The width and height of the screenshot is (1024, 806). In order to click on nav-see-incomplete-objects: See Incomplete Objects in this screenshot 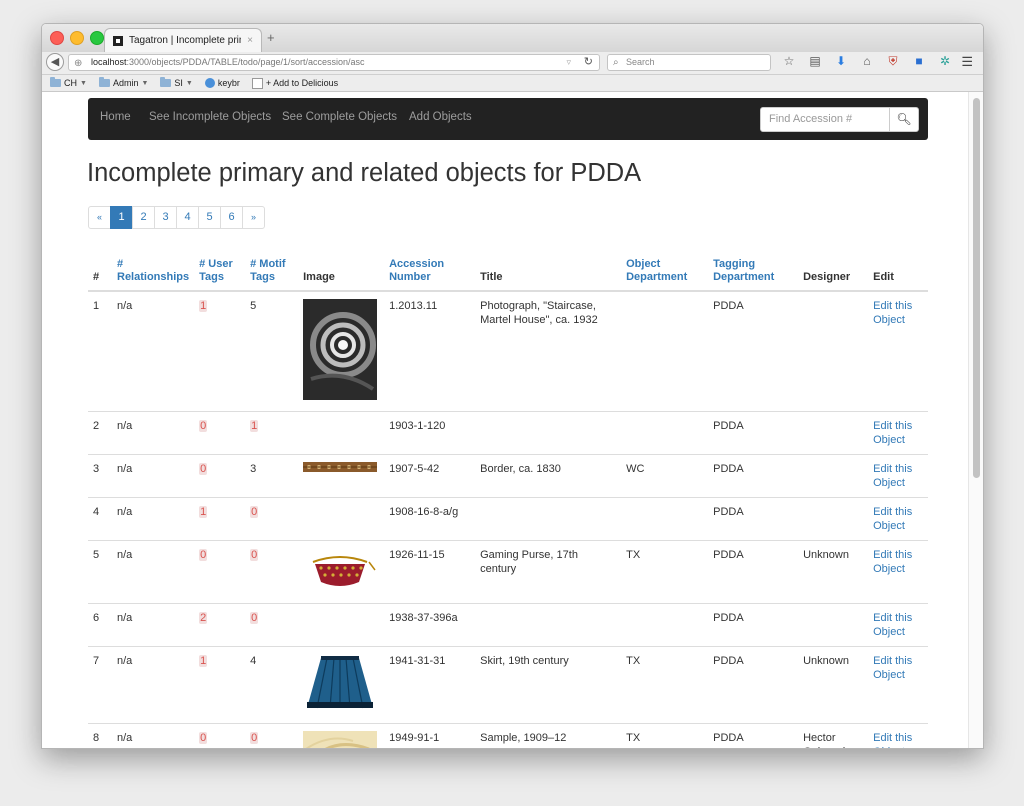, I will do `click(210, 117)`.